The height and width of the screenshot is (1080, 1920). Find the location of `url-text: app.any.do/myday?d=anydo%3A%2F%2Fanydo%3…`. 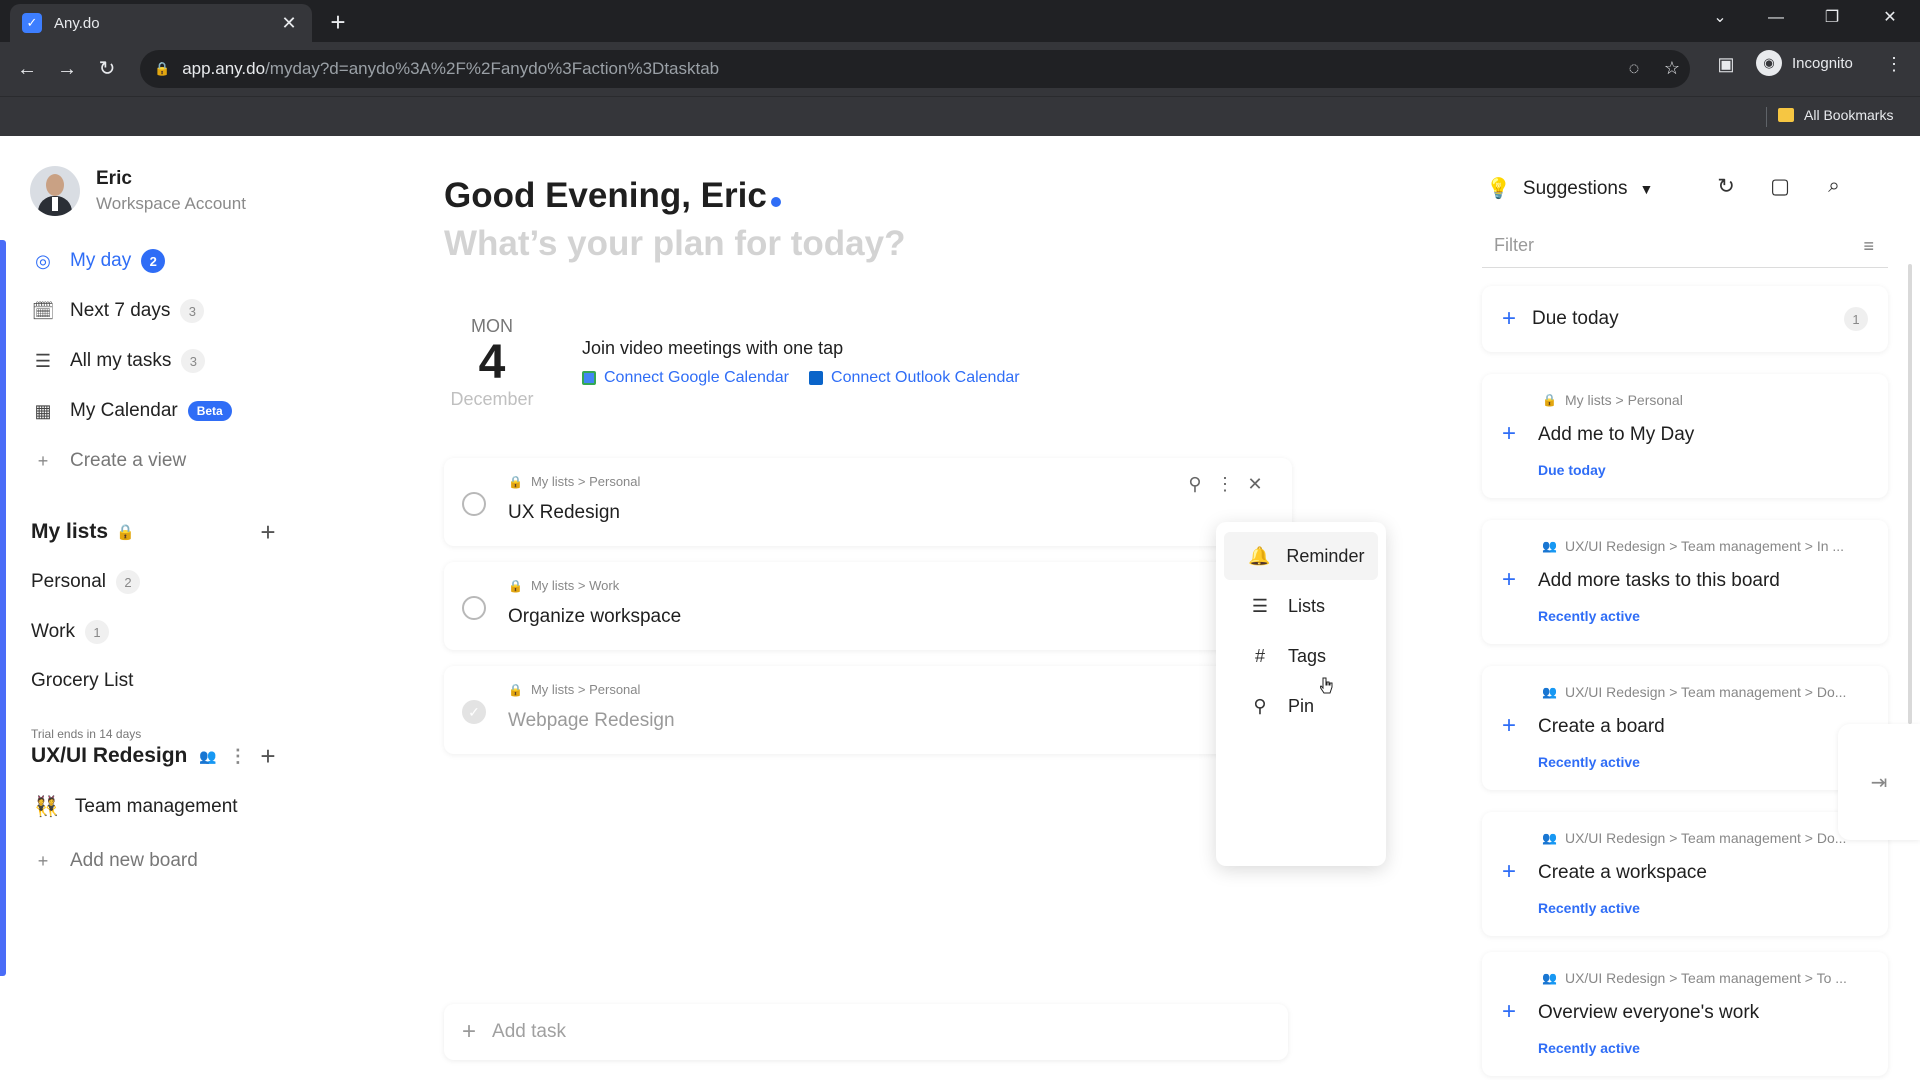

url-text: app.any.do/myday?d=anydo%3A%2F%2Fanydo%3… is located at coordinates (451, 68).